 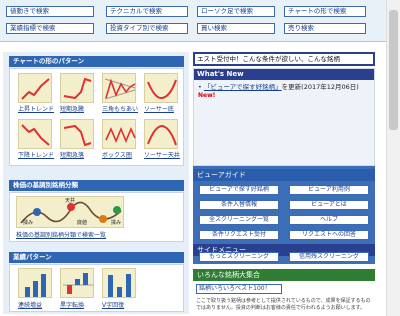 I want to click on ranking-title: いろんな銘柄大集合, so click(x=284, y=275).